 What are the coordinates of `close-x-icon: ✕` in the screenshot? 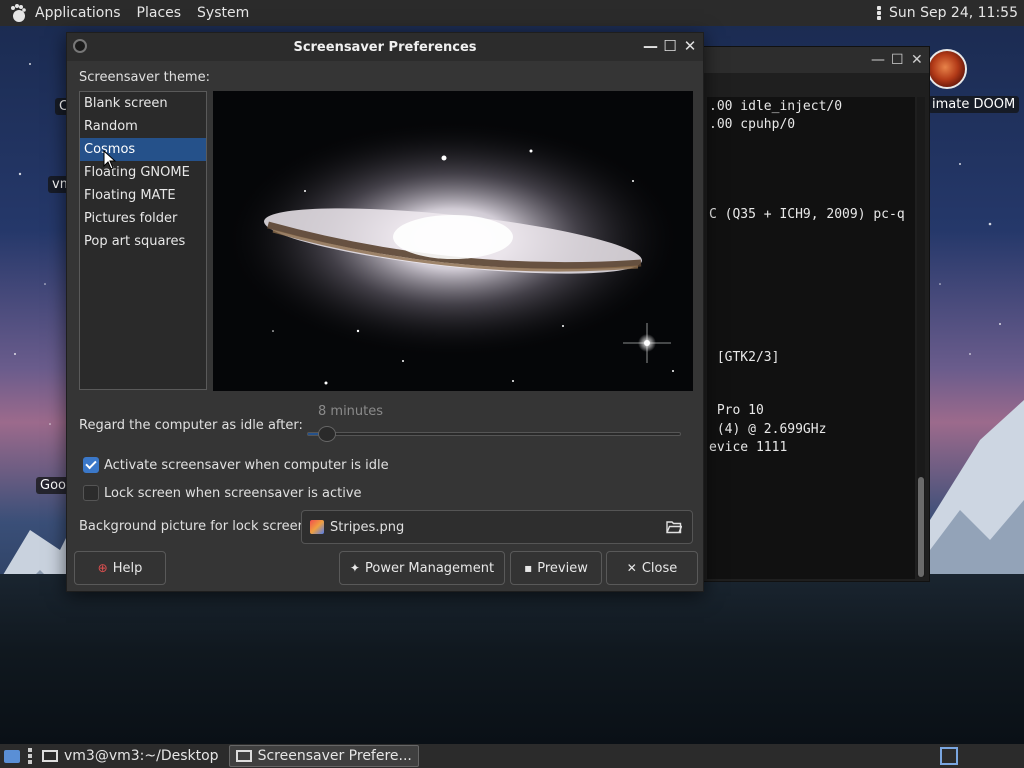 It's located at (631, 568).